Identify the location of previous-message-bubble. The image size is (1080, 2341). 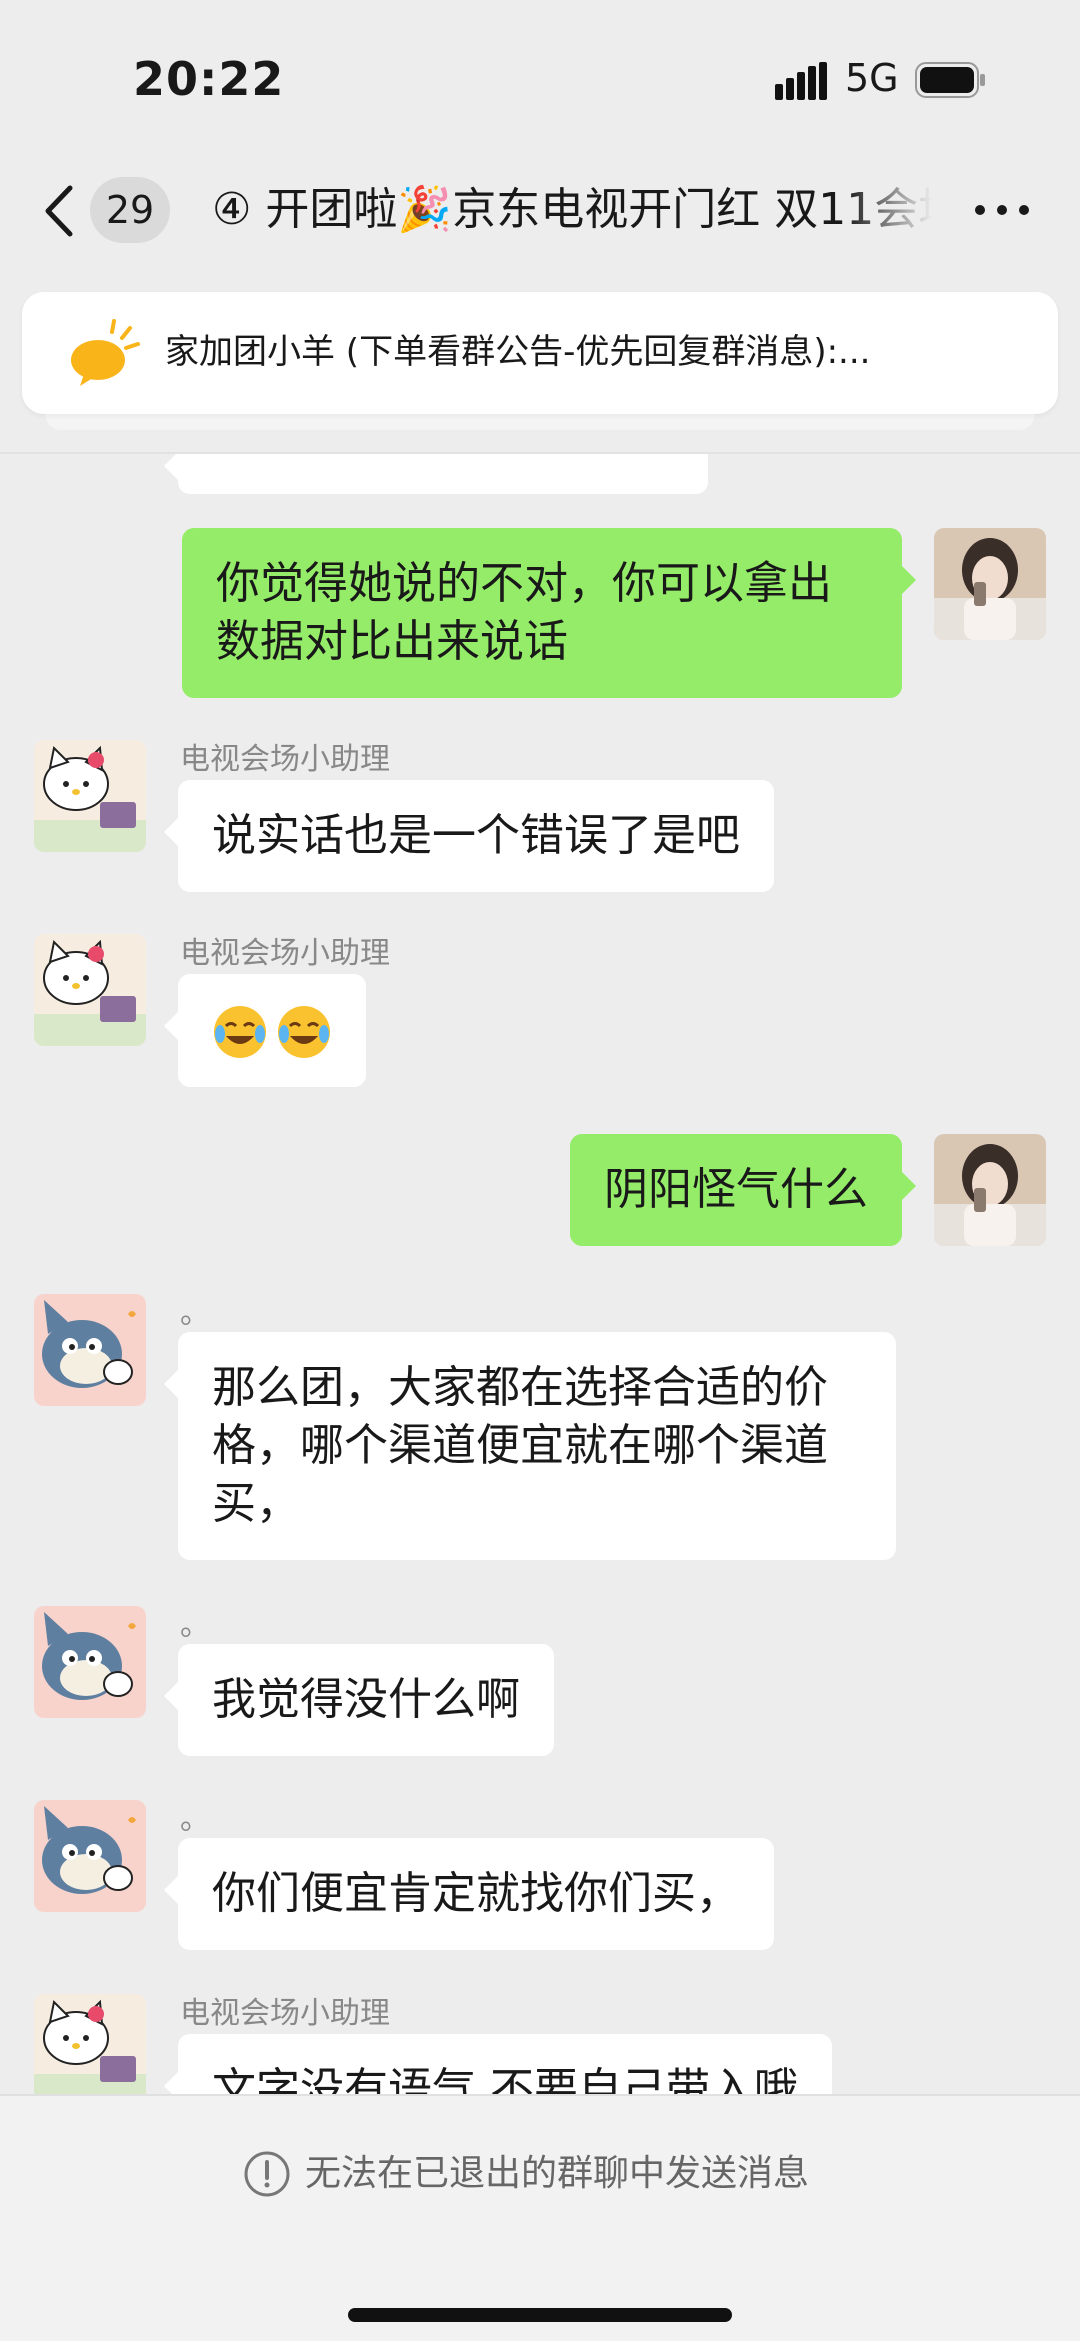
(436, 474).